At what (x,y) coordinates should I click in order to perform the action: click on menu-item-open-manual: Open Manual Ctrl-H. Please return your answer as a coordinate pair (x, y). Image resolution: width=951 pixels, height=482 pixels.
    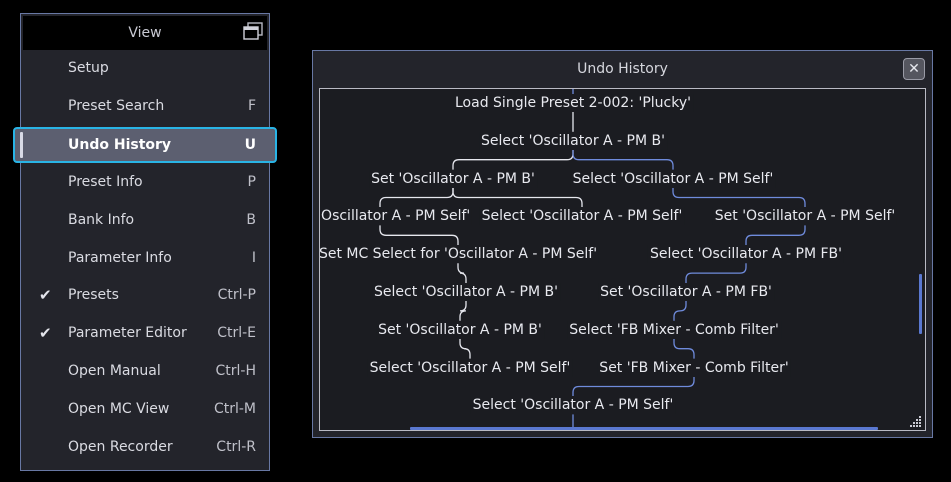
    Looking at the image, I should click on (145, 371).